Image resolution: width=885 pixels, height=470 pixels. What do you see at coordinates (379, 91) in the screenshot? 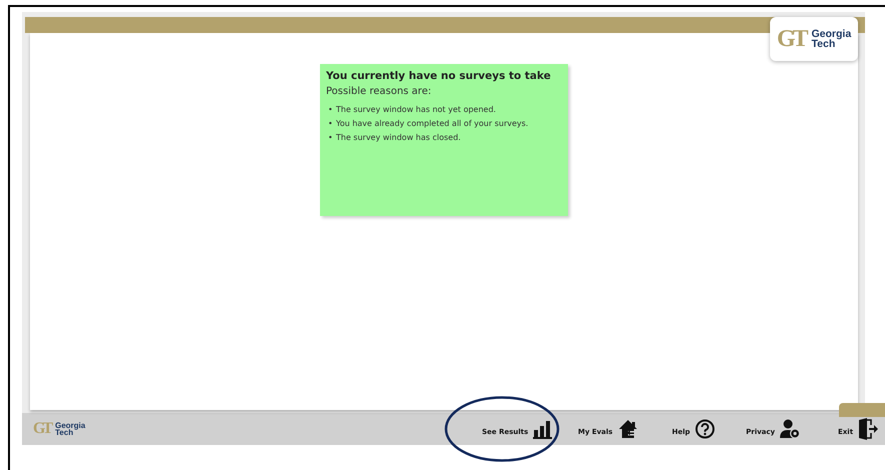
I see `notice-subtitle: Possible reasons are:` at bounding box center [379, 91].